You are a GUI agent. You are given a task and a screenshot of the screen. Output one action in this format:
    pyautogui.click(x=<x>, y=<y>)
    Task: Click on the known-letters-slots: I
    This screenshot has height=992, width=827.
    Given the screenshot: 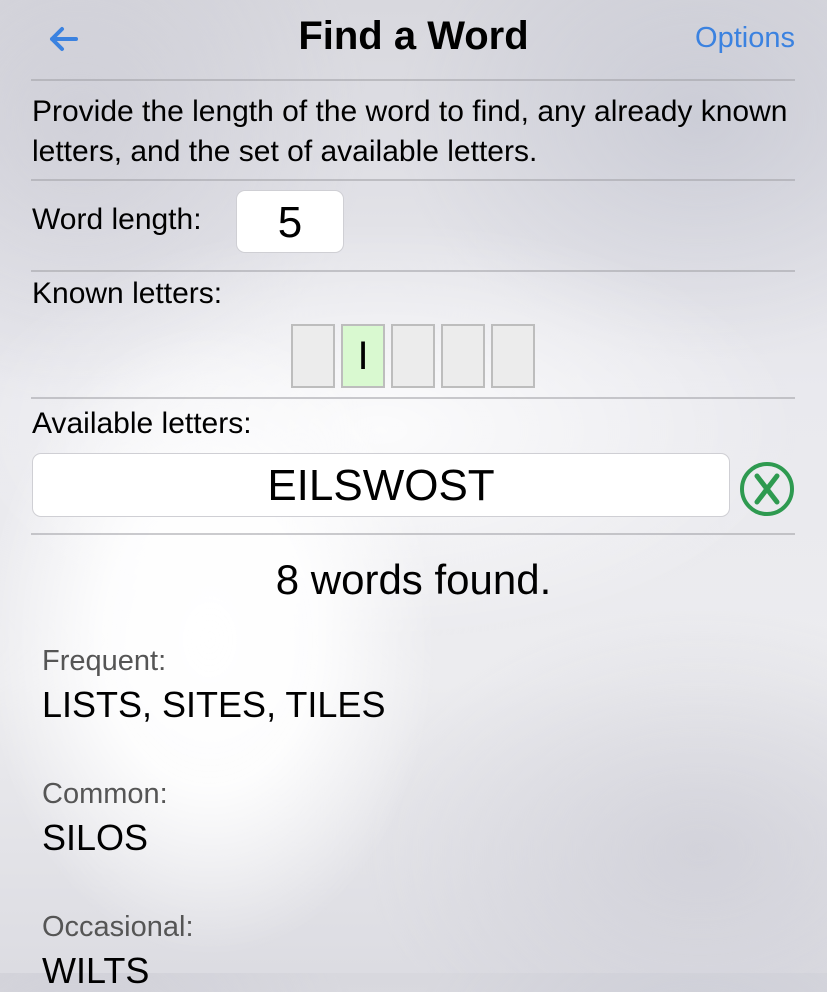 What is the action you would take?
    pyautogui.click(x=413, y=356)
    